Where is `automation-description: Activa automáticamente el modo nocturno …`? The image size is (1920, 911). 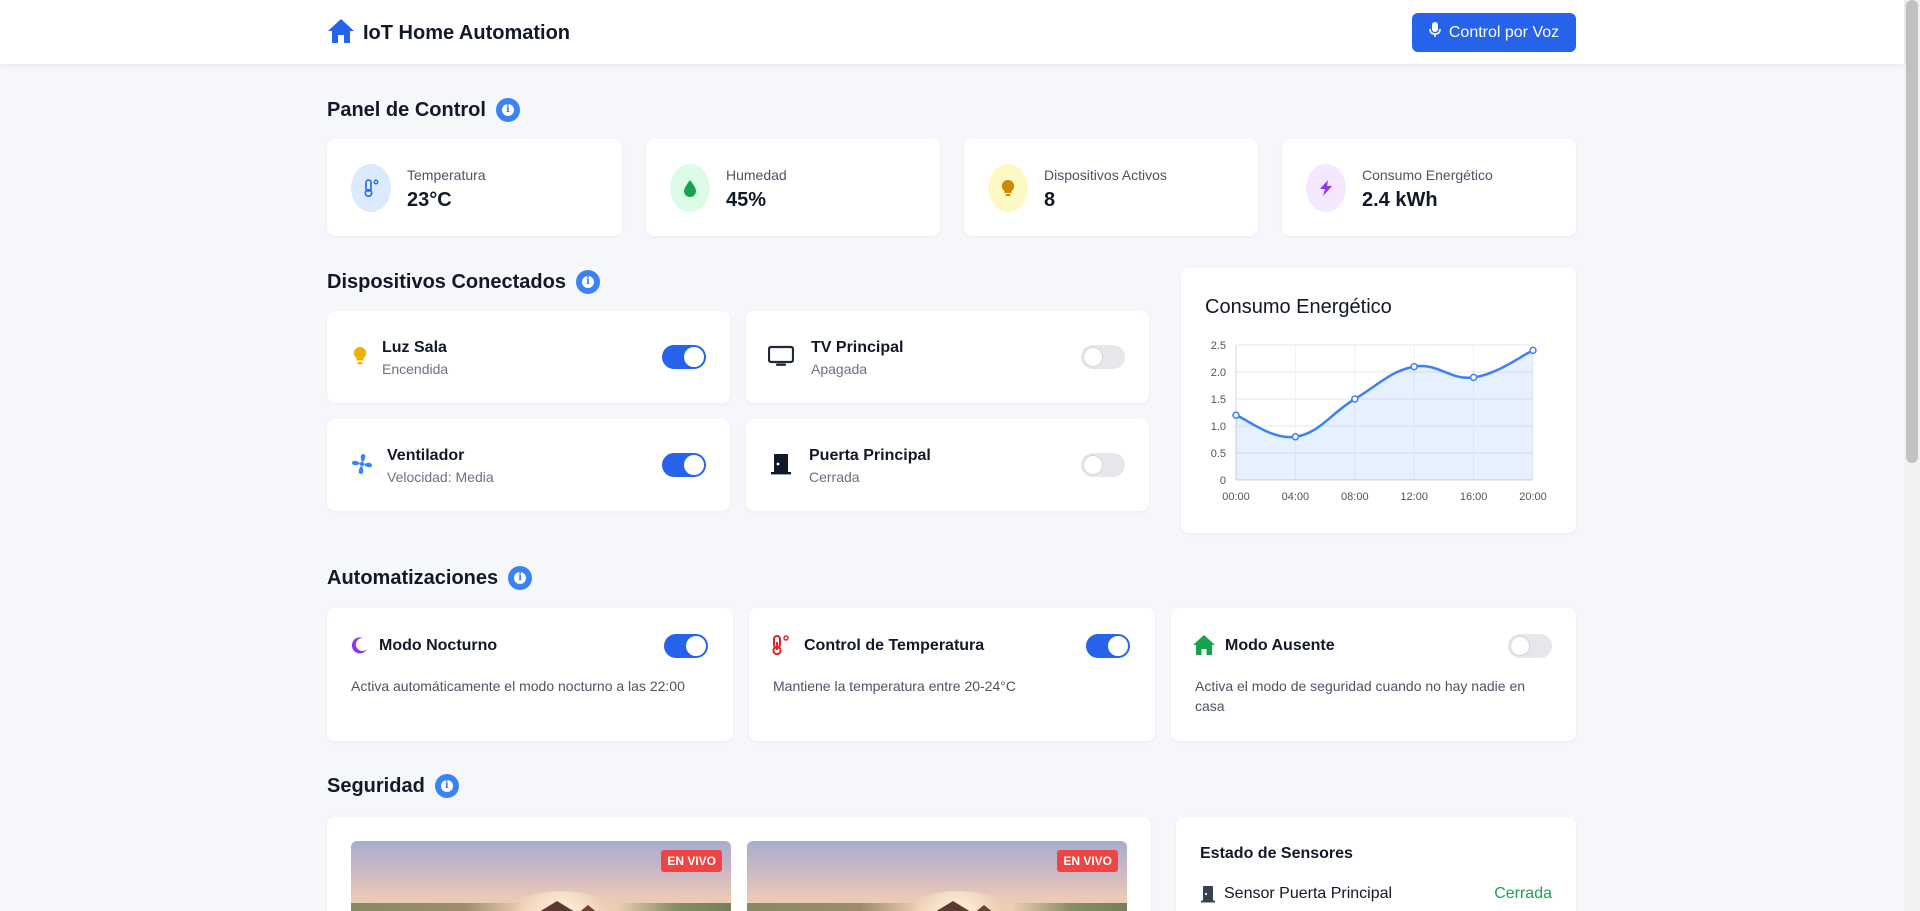 automation-description: Activa automáticamente el modo nocturno … is located at coordinates (518, 686).